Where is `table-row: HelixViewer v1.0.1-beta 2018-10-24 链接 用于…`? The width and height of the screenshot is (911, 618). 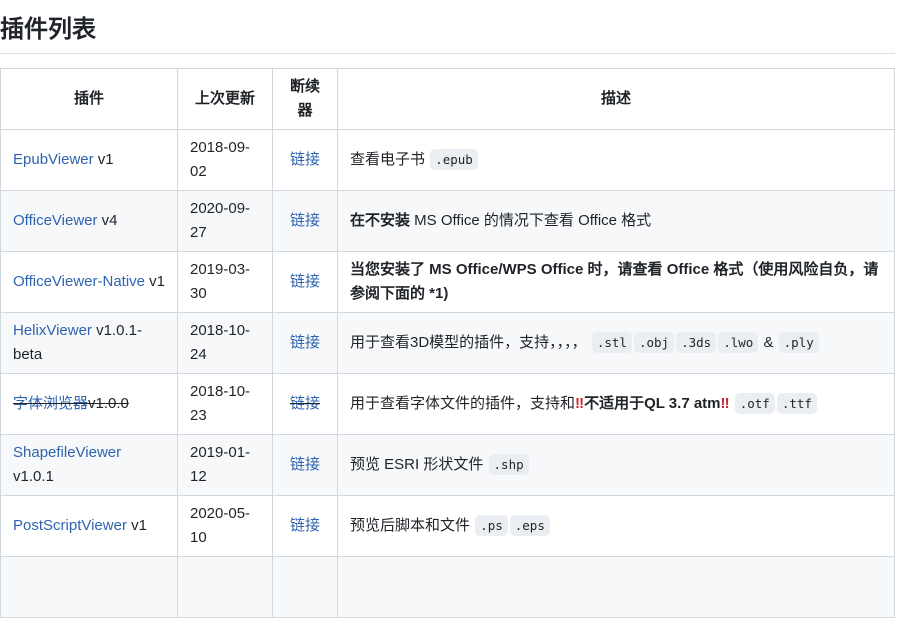 table-row: HelixViewer v1.0.1-beta 2018-10-24 链接 用于… is located at coordinates (447, 343).